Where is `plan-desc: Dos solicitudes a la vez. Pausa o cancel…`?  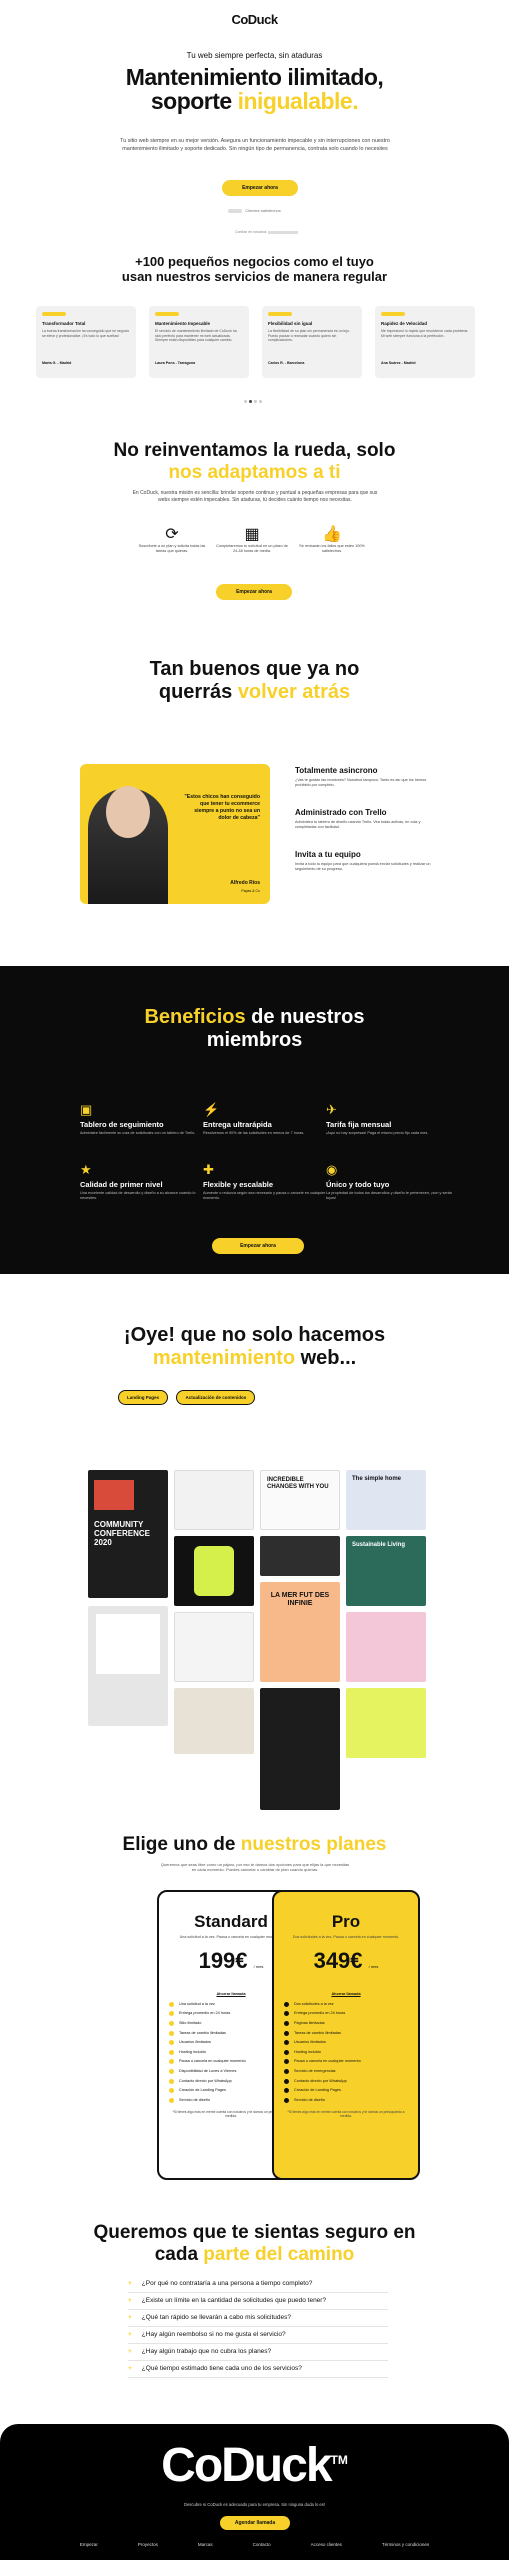
plan-desc: Dos solicitudes a la vez. Pausa o cancel… is located at coordinates (346, 1937).